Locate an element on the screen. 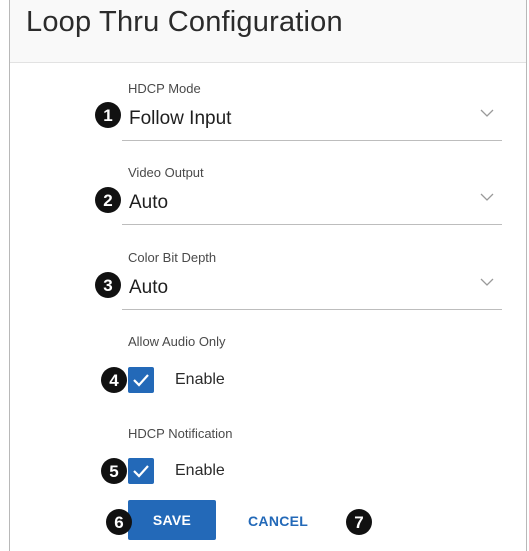  hdcp-notification-checkbox: Enable is located at coordinates (188, 471).